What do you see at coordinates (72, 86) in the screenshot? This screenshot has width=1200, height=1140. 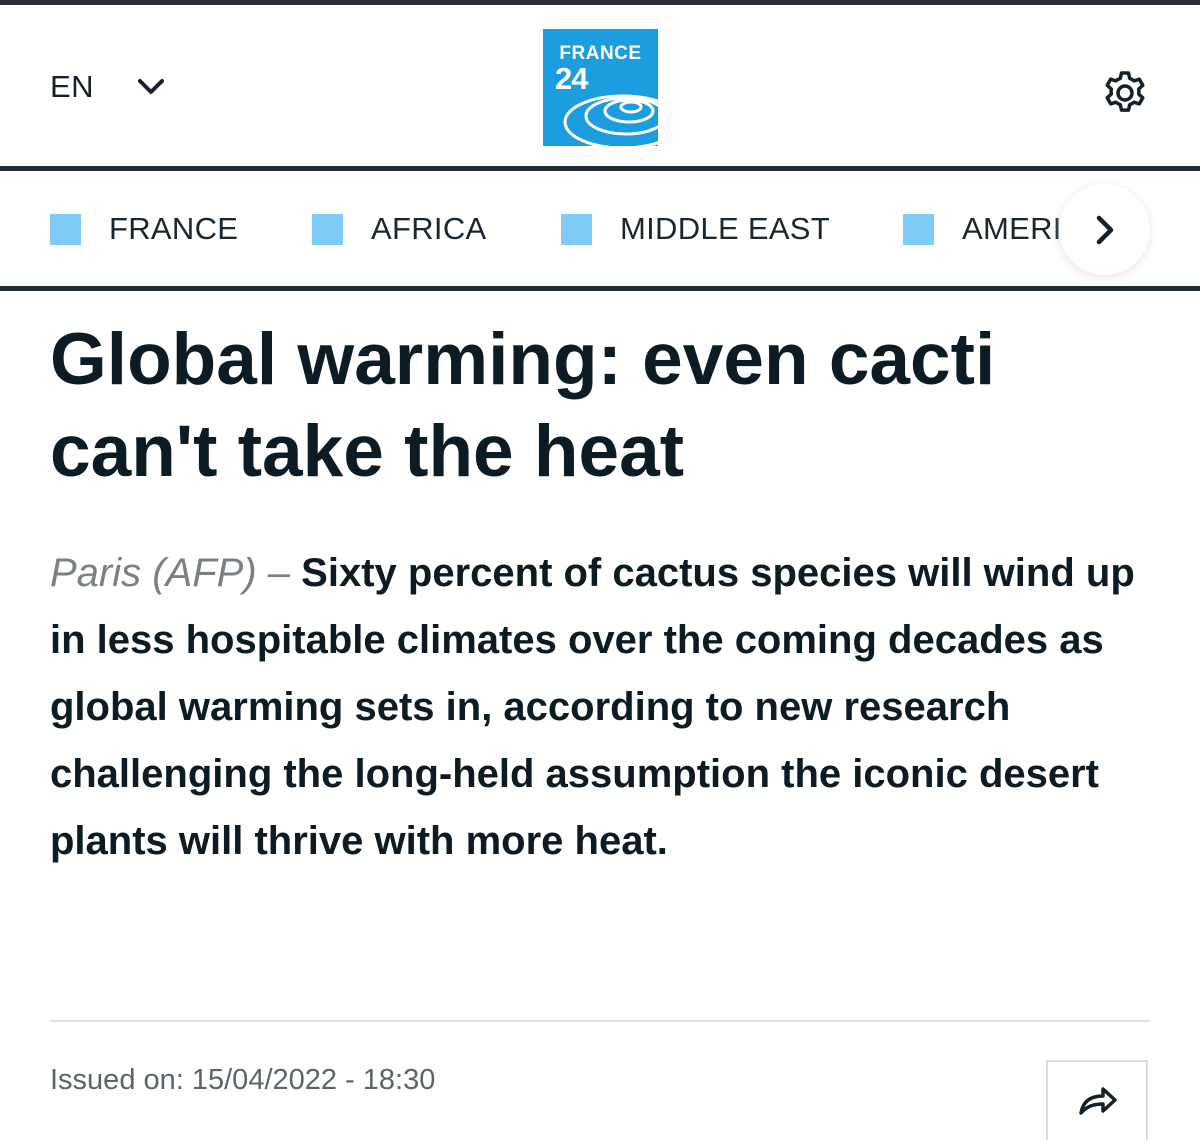 I see `language-code: EN` at bounding box center [72, 86].